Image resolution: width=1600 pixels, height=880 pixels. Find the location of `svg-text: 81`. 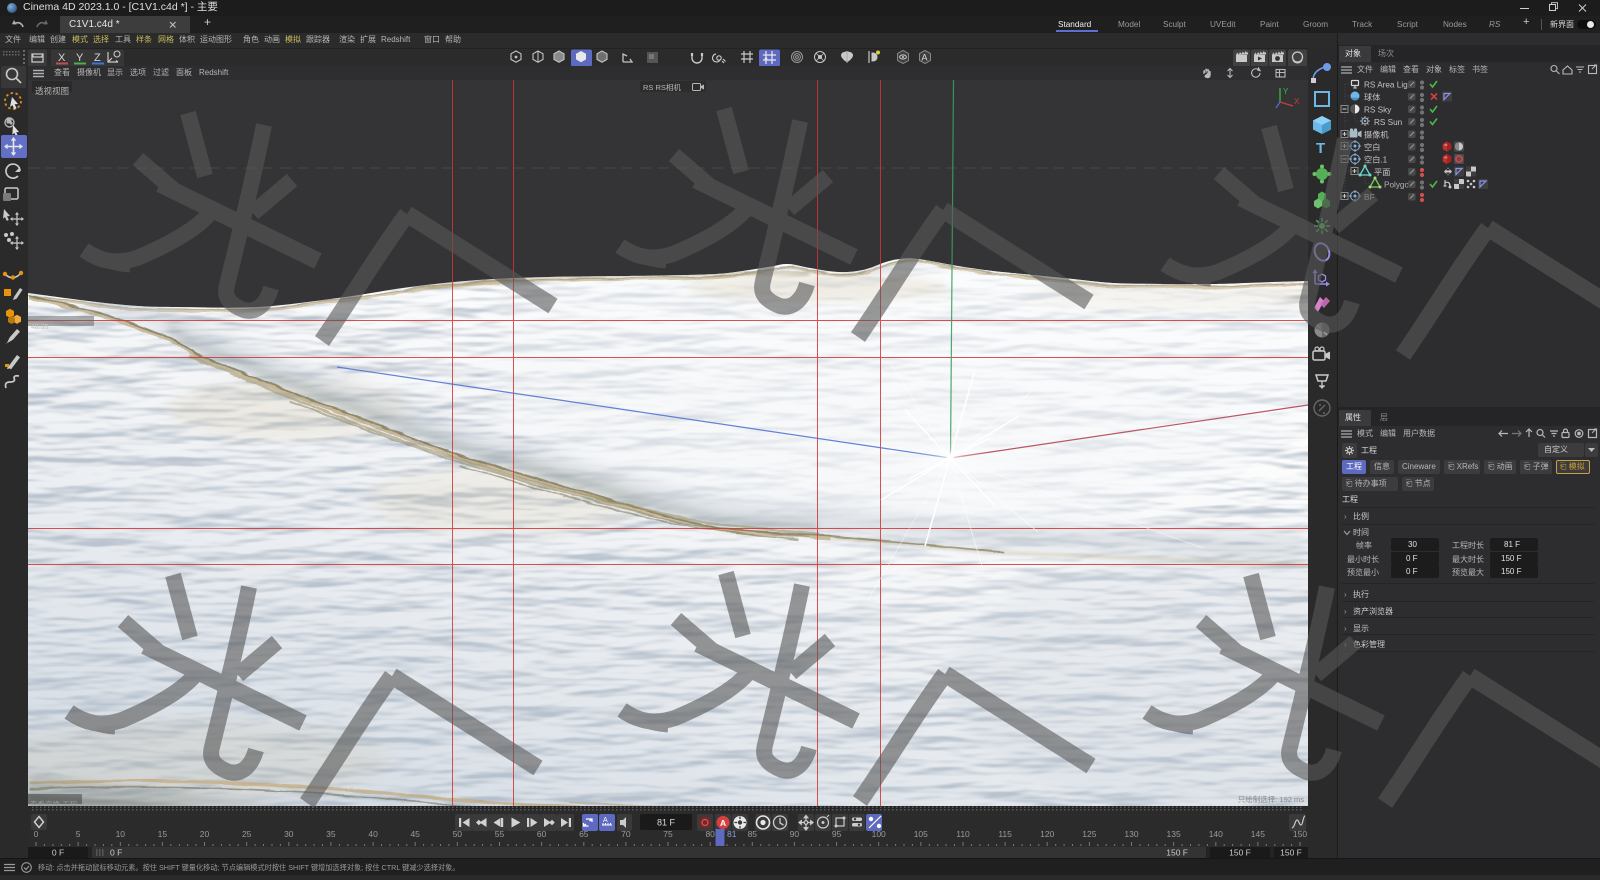

svg-text: 81 is located at coordinates (732, 834).